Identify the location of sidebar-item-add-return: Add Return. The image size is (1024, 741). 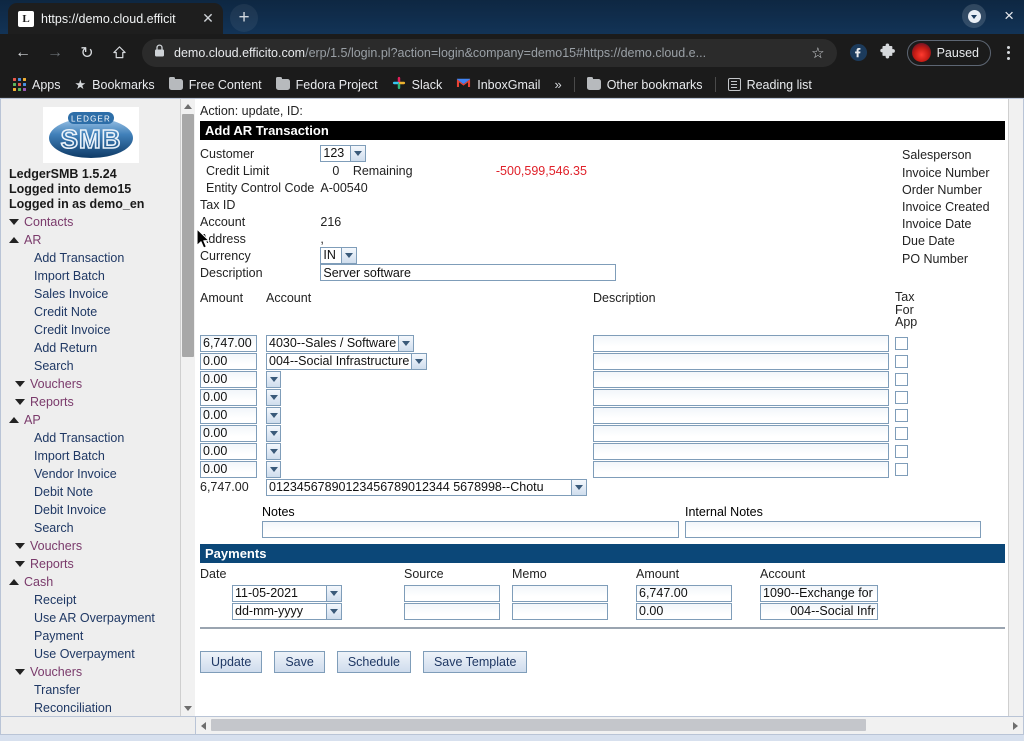
(90, 348).